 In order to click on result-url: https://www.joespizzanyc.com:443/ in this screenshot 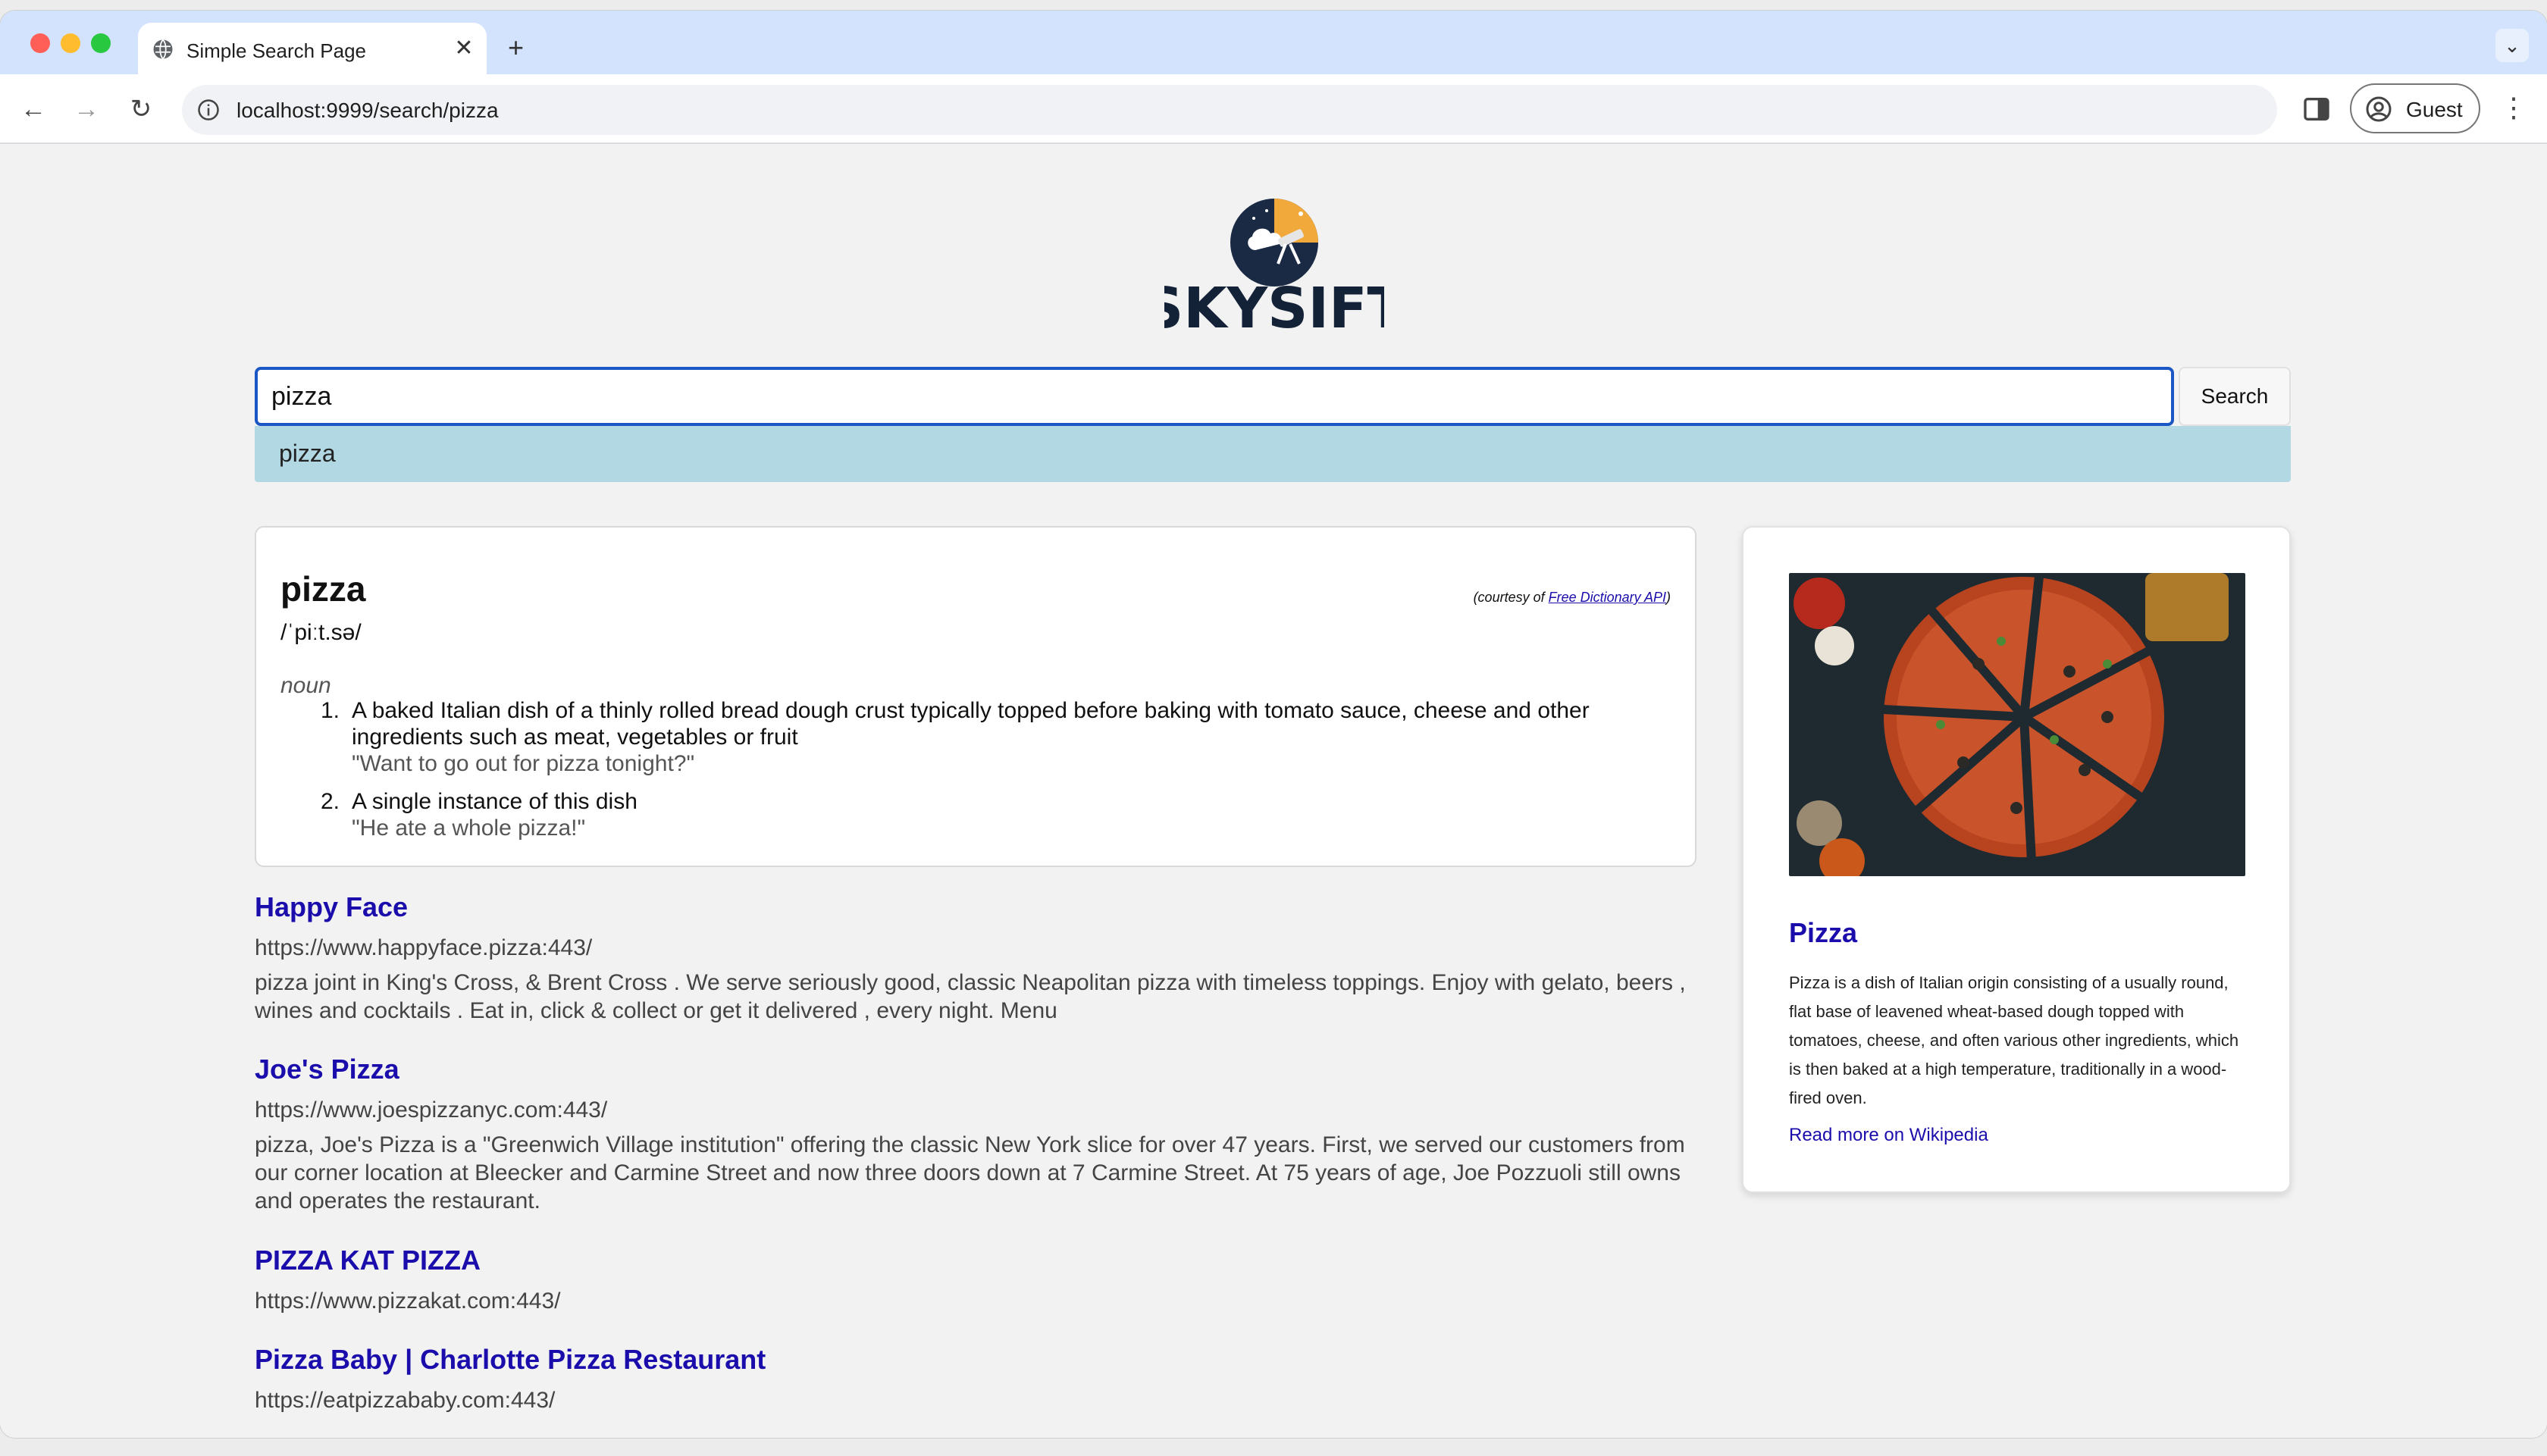, I will do `click(432, 1110)`.